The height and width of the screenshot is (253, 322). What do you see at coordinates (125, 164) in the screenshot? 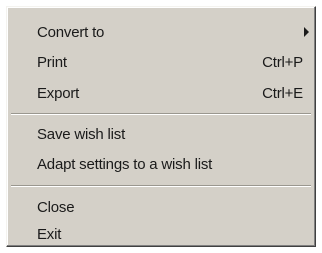
I see `menu-item-label: Adapt settings to a wish list` at bounding box center [125, 164].